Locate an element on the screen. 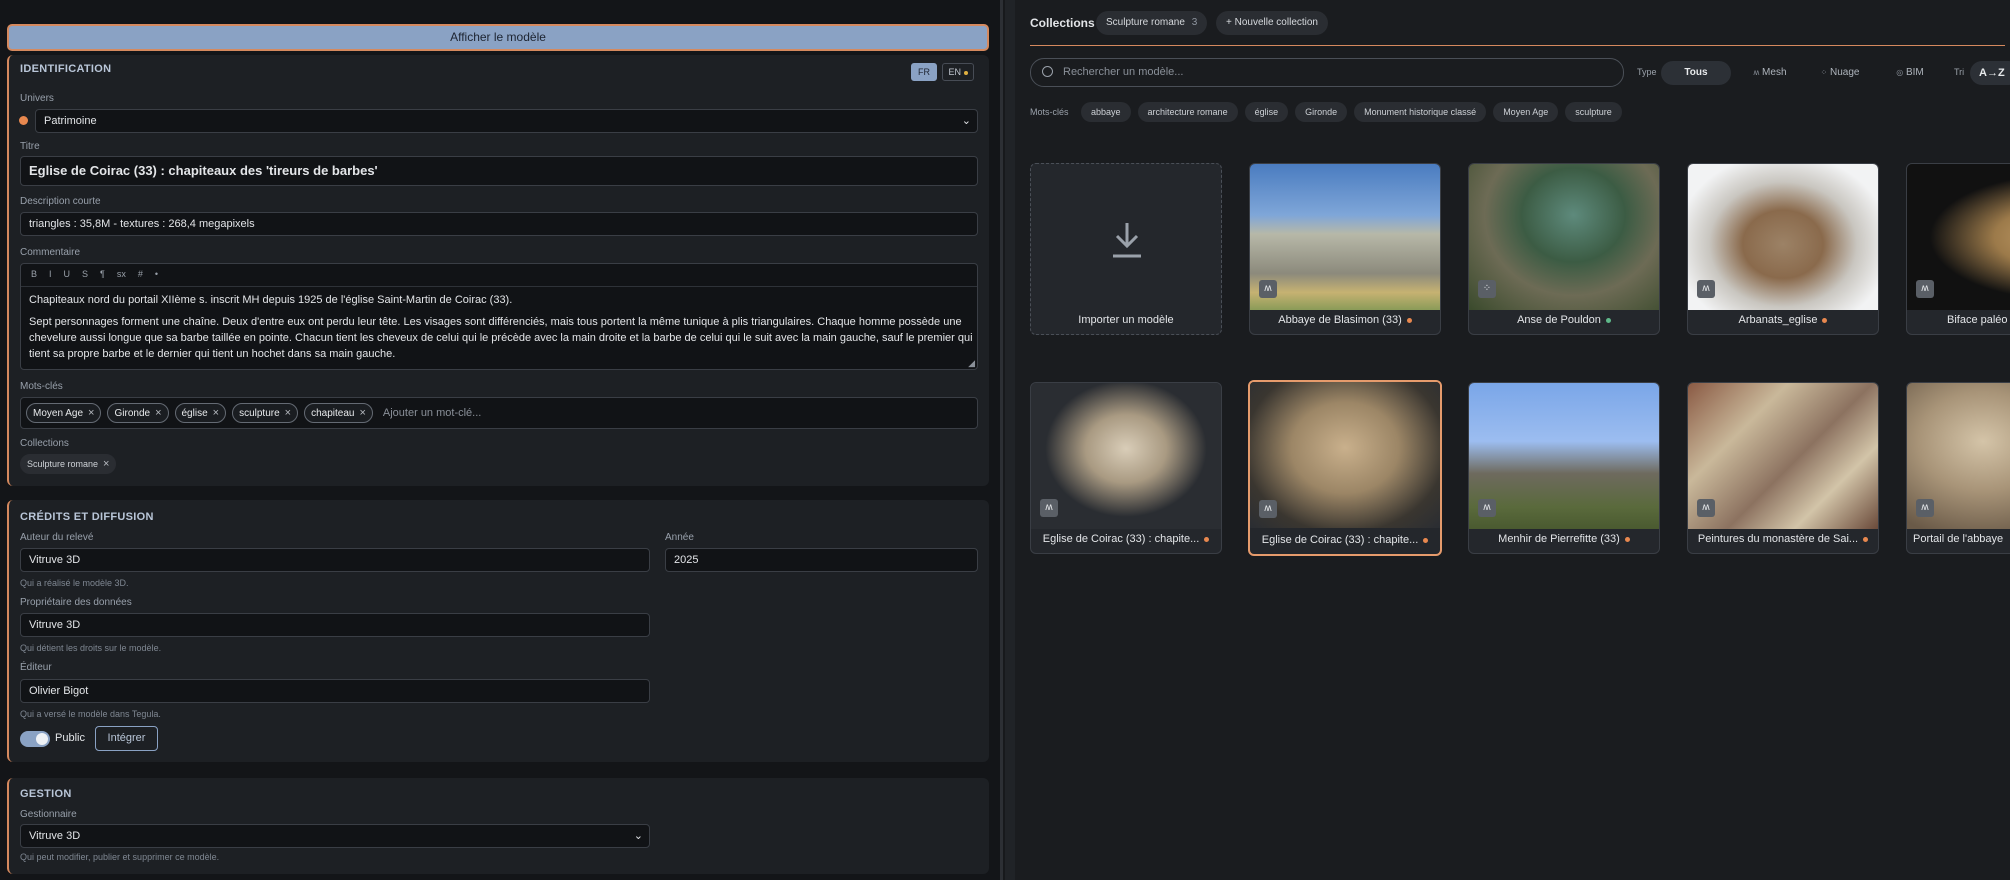  keyword-chip: église × is located at coordinates (200, 413).